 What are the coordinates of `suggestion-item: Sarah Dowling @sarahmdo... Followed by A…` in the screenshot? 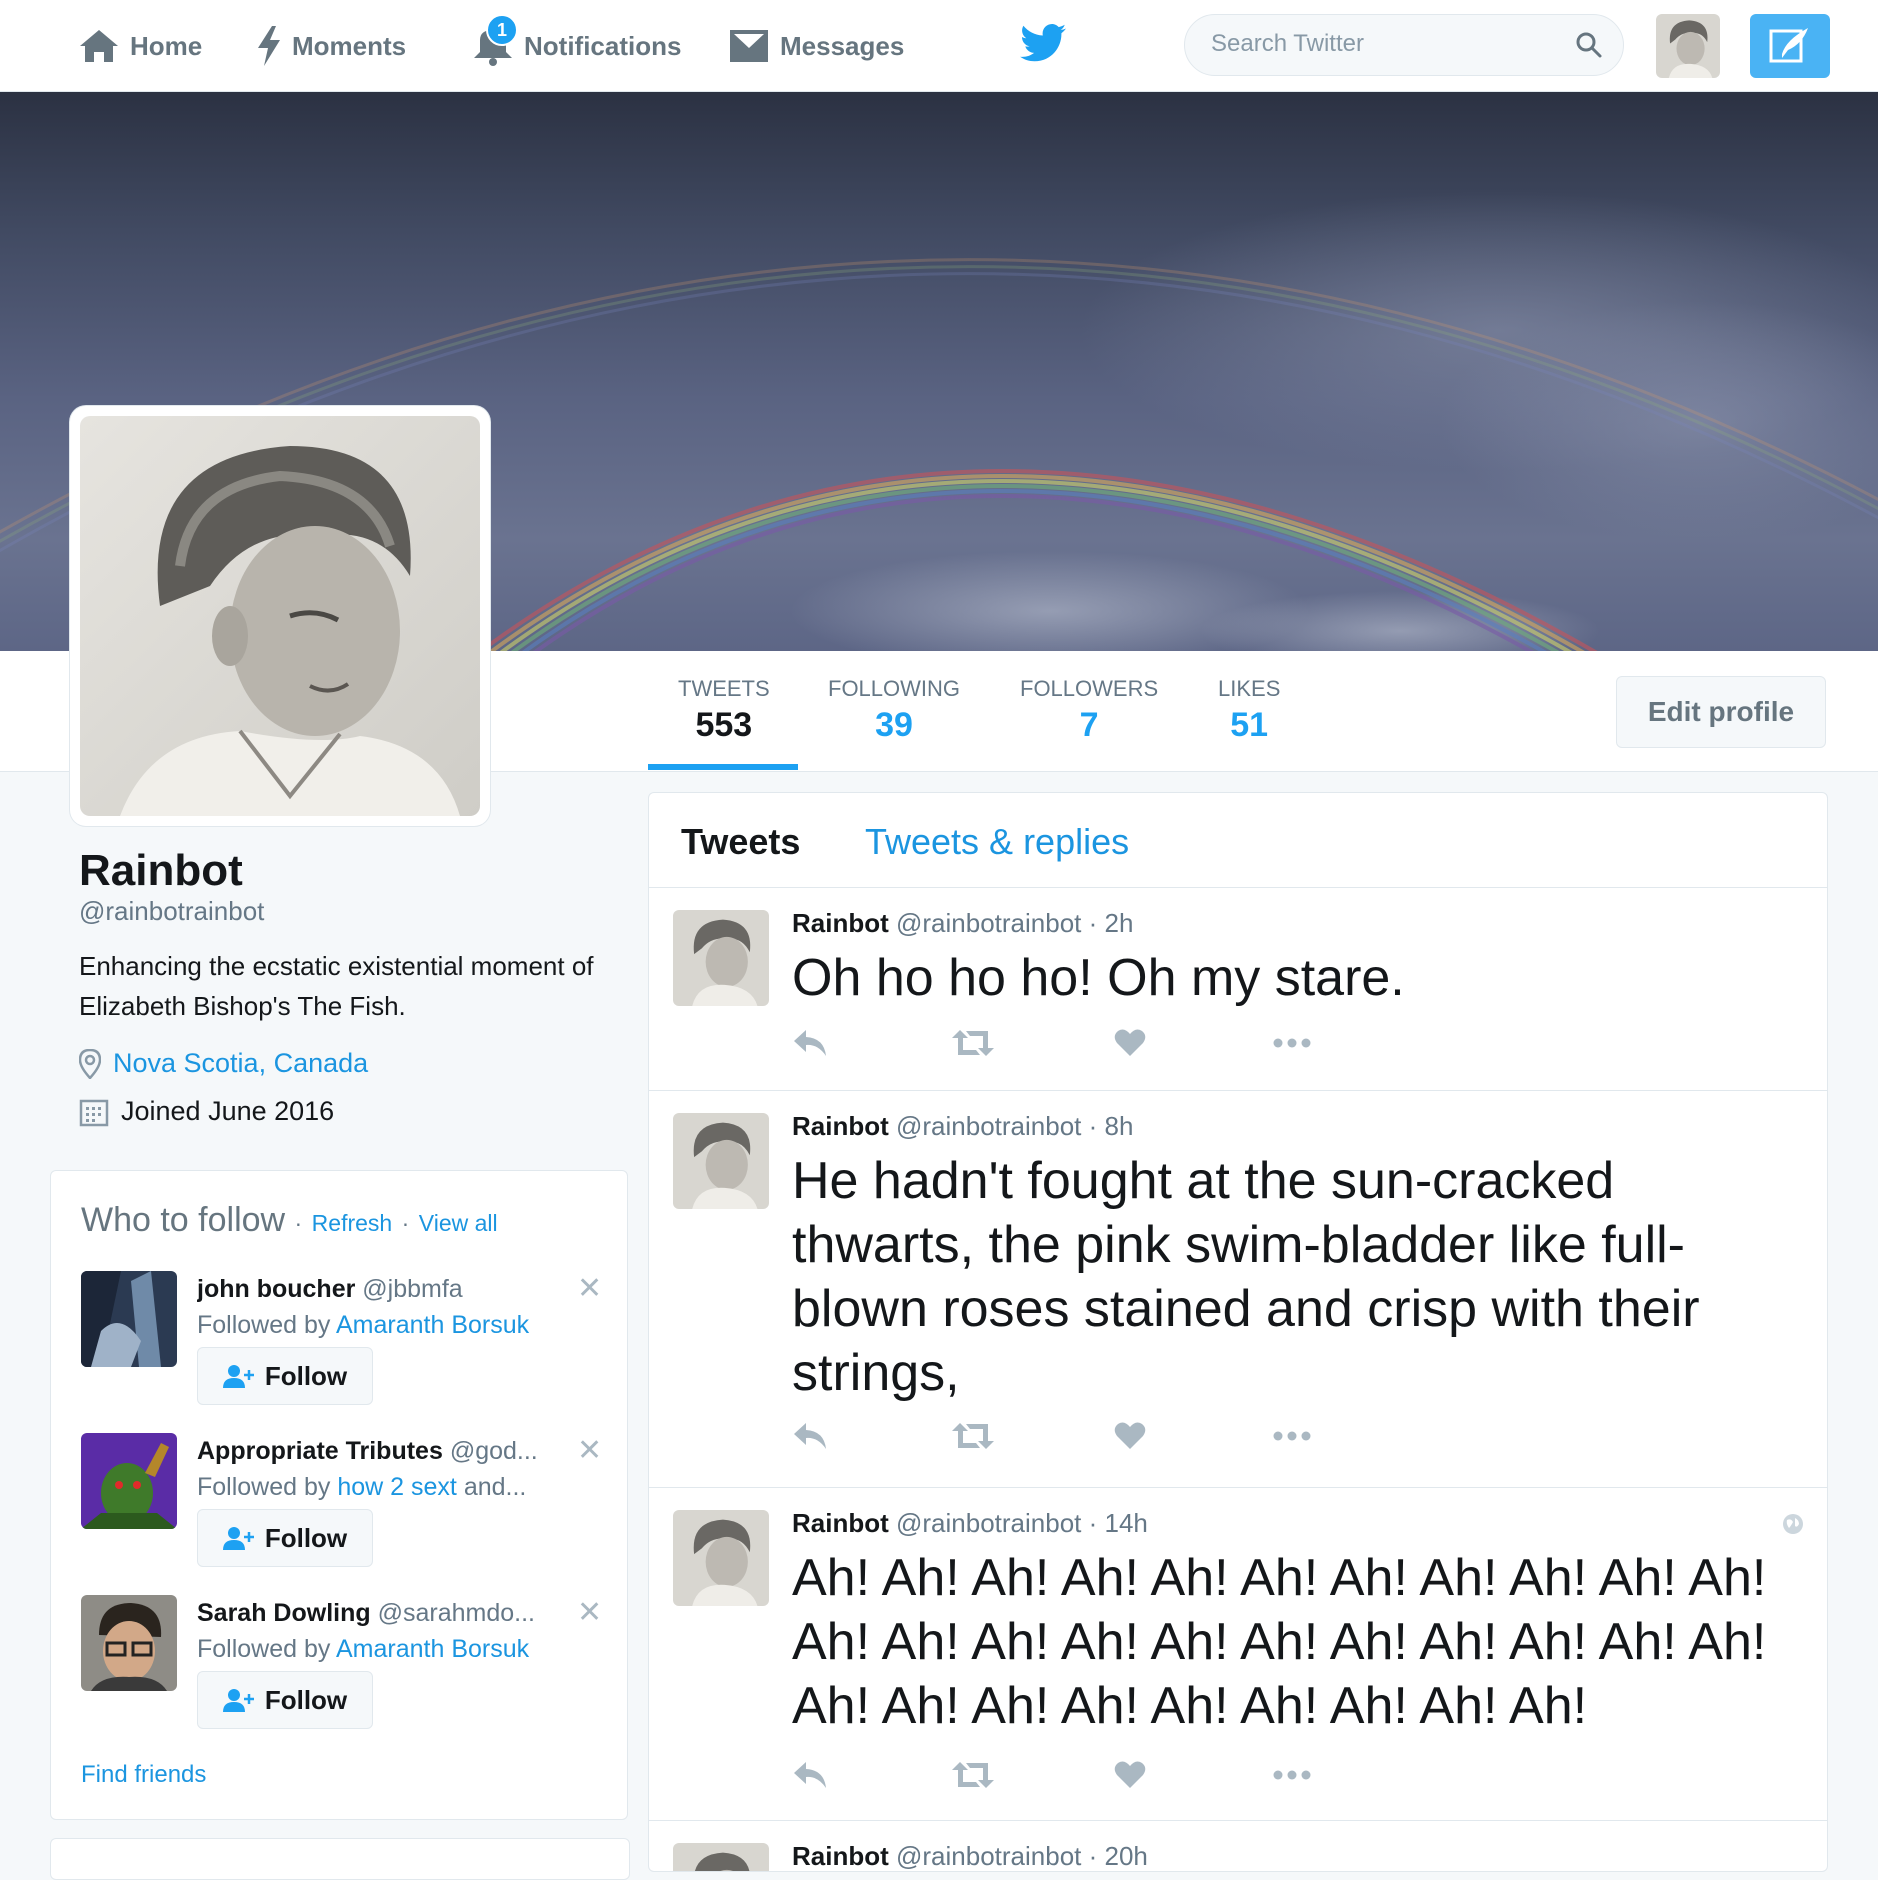 It's located at (341, 1670).